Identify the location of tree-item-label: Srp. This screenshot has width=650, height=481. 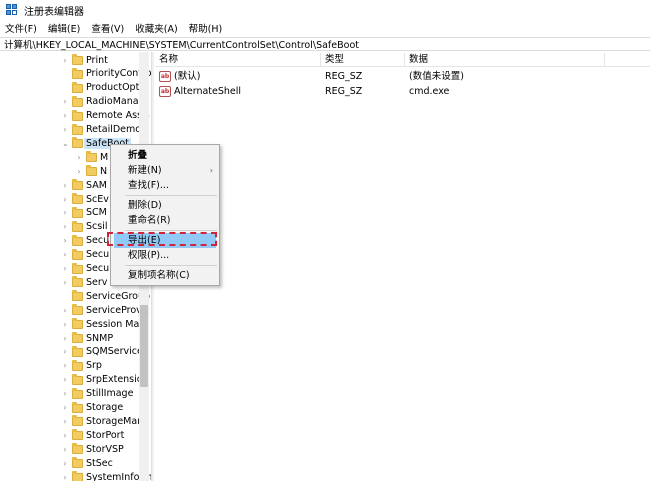
(94, 366).